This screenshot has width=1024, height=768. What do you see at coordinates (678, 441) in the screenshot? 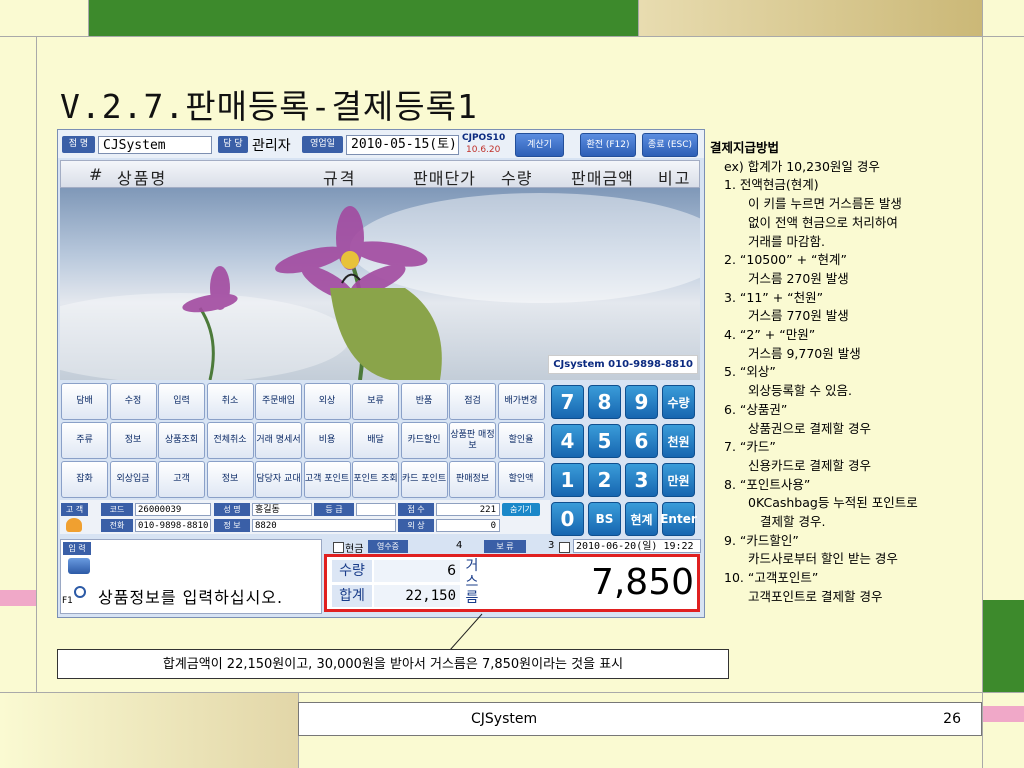
I see `numpad-key: 천원` at bounding box center [678, 441].